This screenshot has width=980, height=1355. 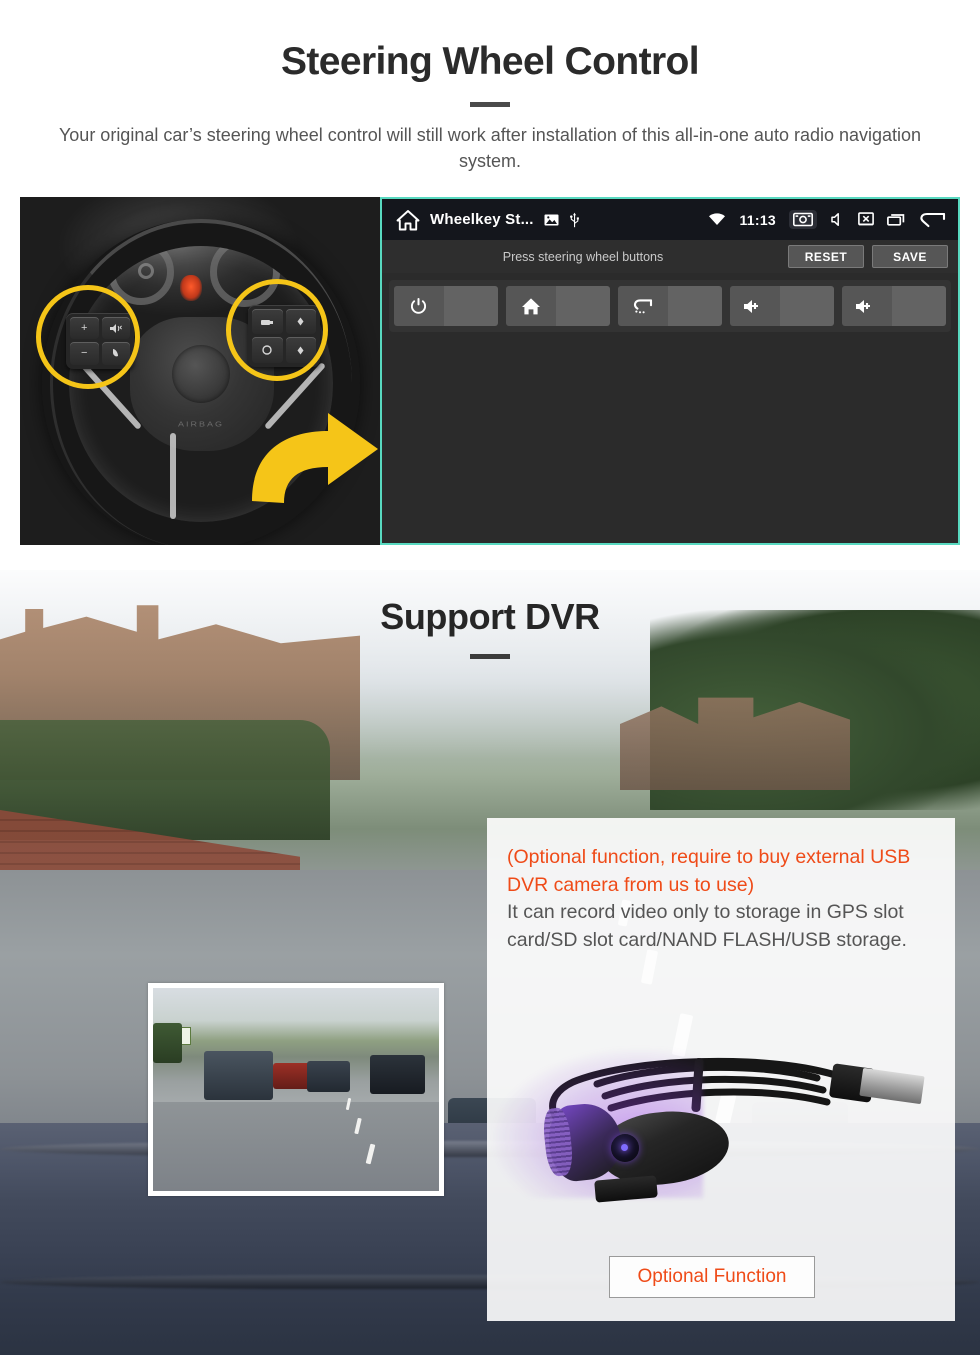 I want to click on dashcam-recording-inset, so click(x=296, y=1089).